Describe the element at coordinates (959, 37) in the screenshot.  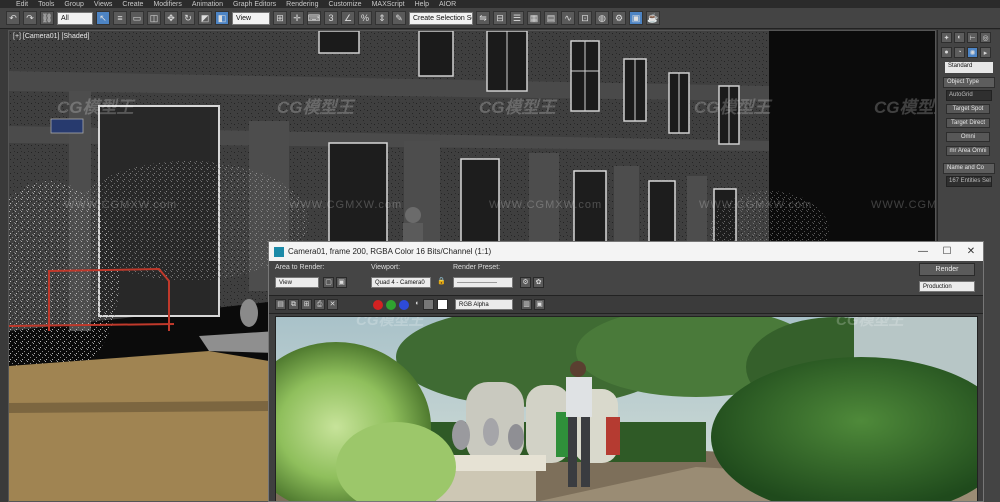
I see `modify-tab-icon: ◐` at that location.